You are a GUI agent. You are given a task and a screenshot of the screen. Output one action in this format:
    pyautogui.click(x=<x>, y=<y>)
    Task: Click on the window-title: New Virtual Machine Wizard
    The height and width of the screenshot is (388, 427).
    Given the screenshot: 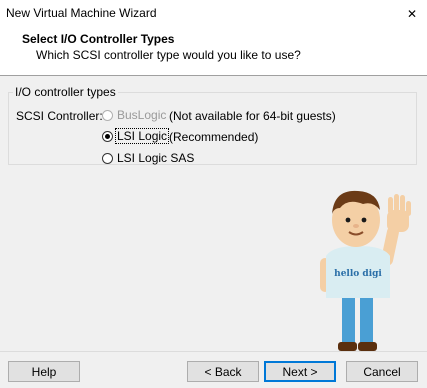 What is the action you would take?
    pyautogui.click(x=81, y=13)
    